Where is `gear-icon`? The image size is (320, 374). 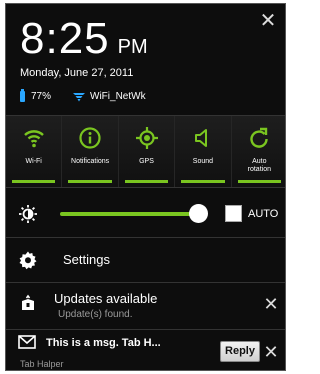 gear-icon is located at coordinates (28, 260).